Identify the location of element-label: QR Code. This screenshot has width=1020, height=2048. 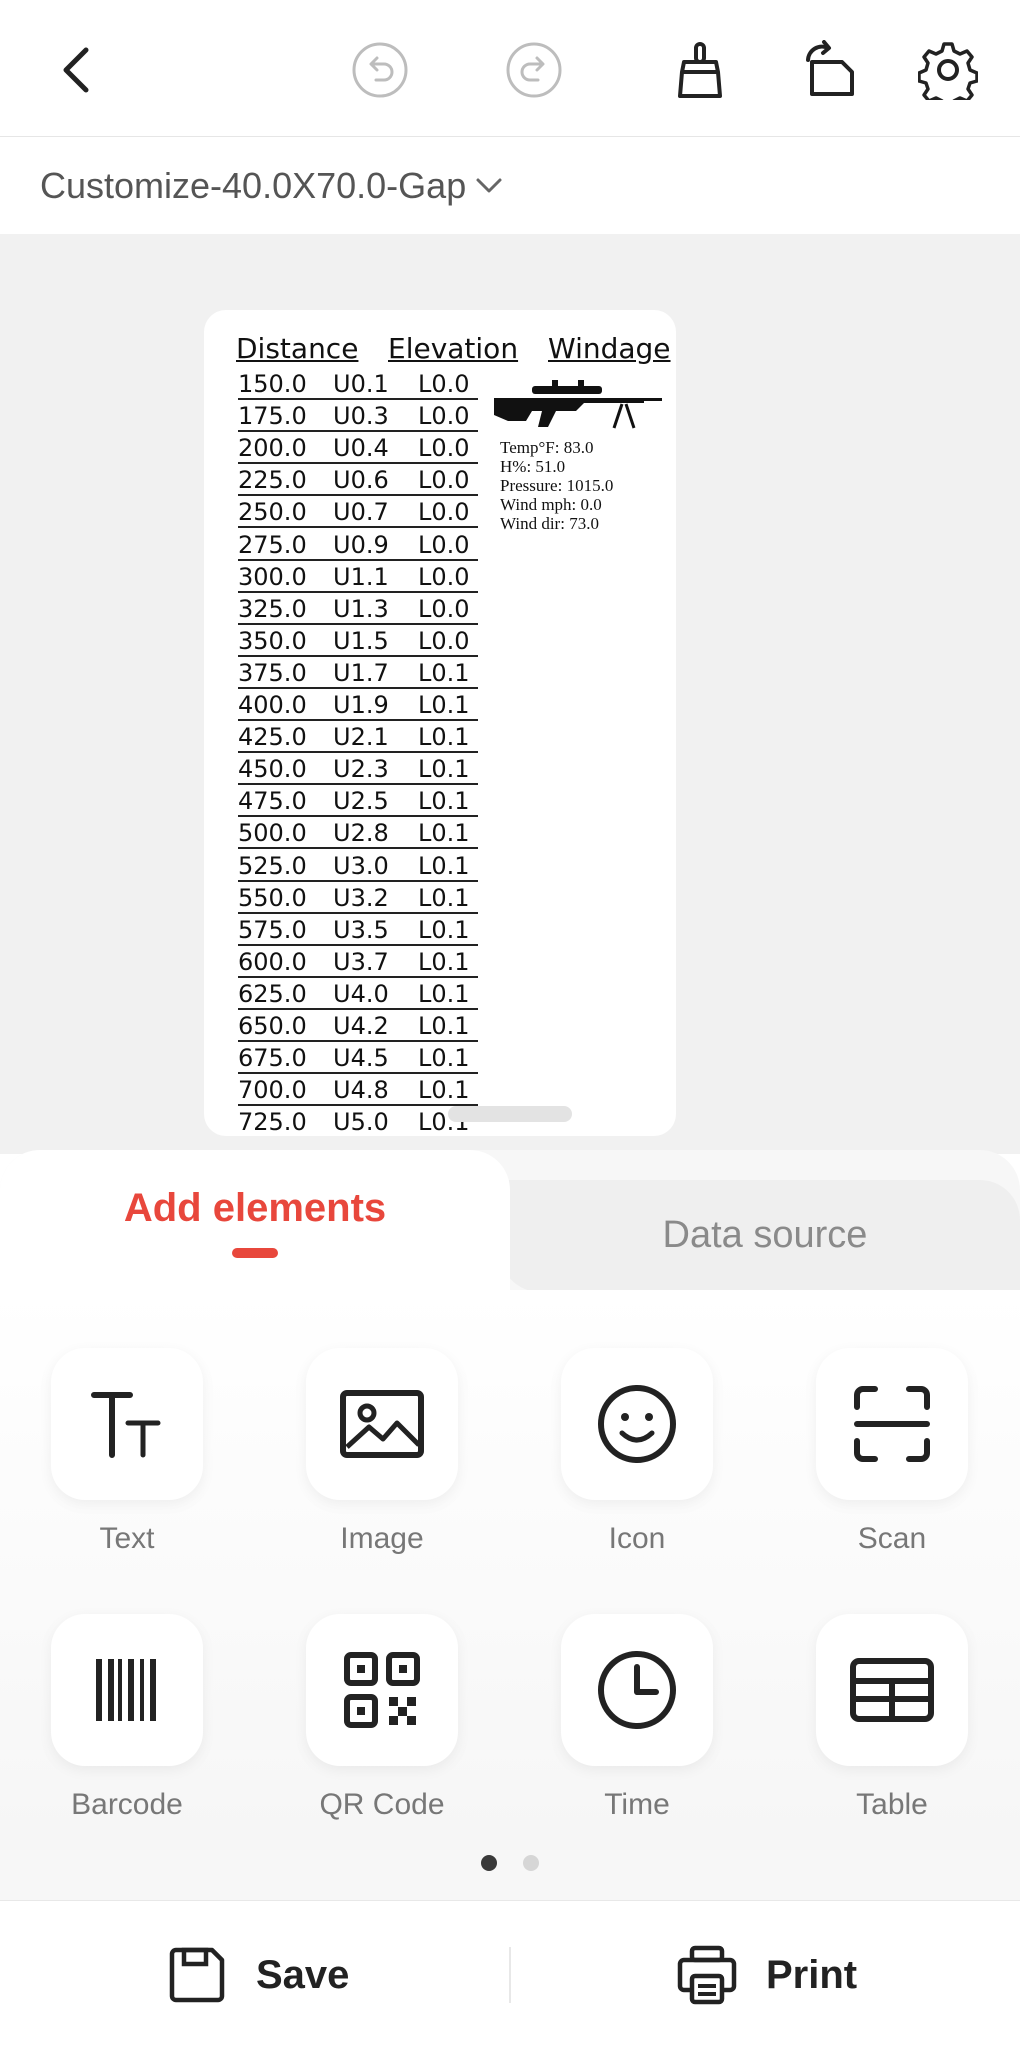
(382, 1804).